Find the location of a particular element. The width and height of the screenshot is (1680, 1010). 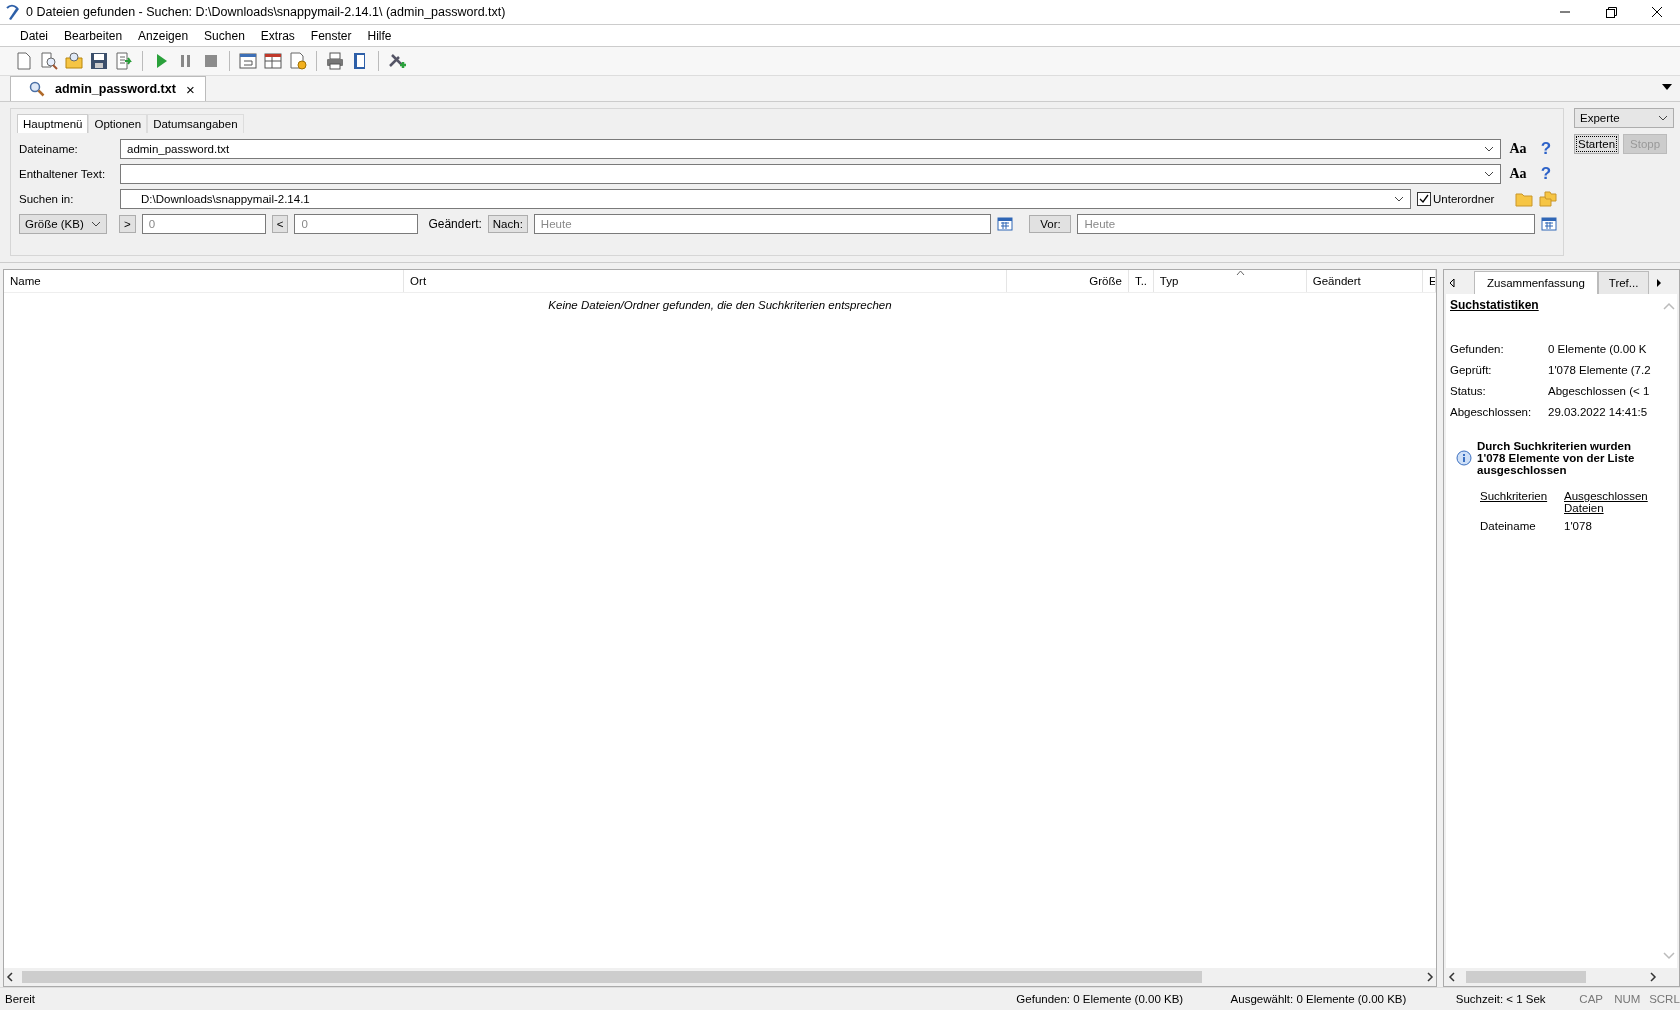

size-dropdown: Größe (KB) is located at coordinates (63, 223).